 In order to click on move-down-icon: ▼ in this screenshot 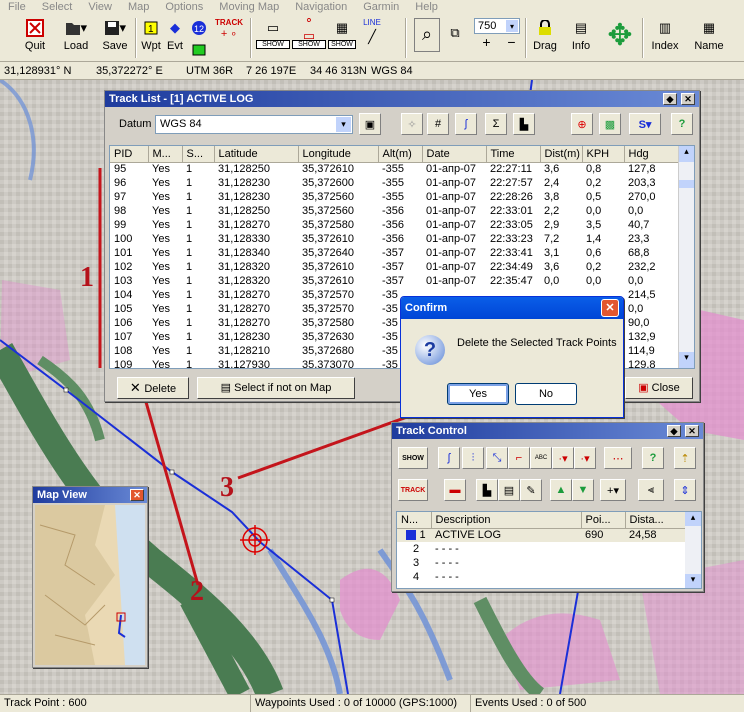, I will do `click(583, 490)`.